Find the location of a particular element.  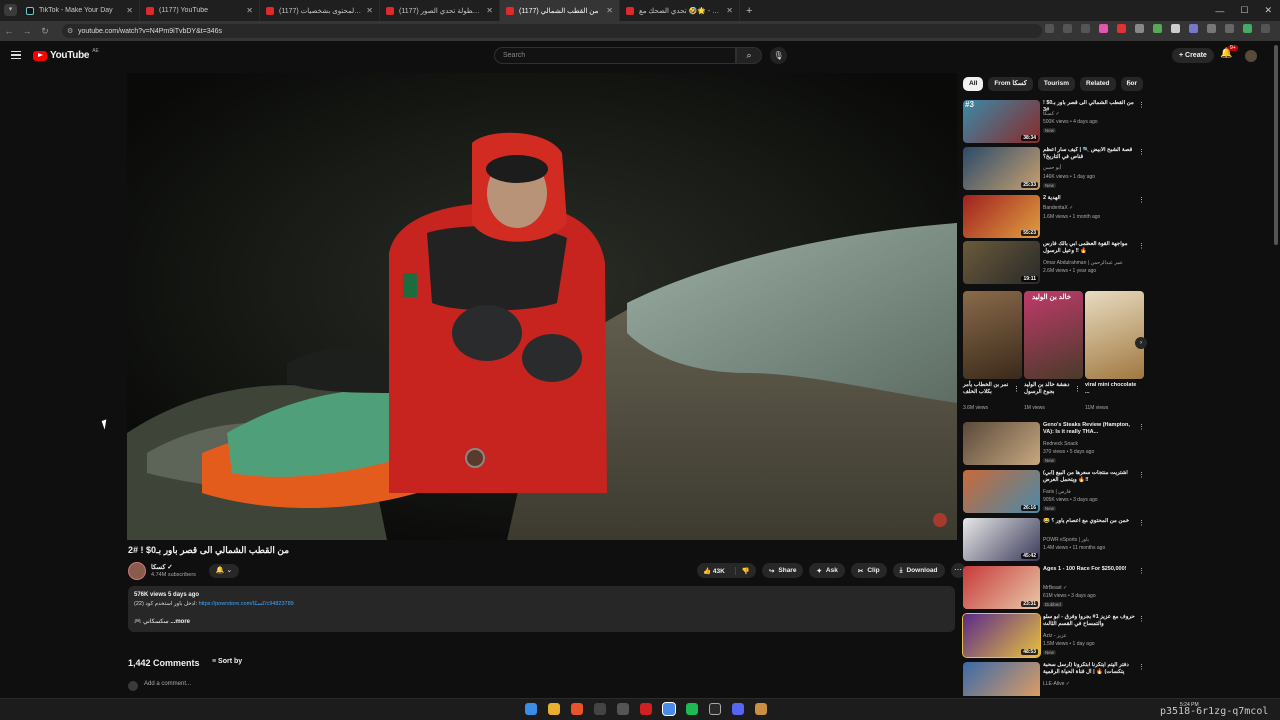

hamburger-menu-icon is located at coordinates (16, 55).